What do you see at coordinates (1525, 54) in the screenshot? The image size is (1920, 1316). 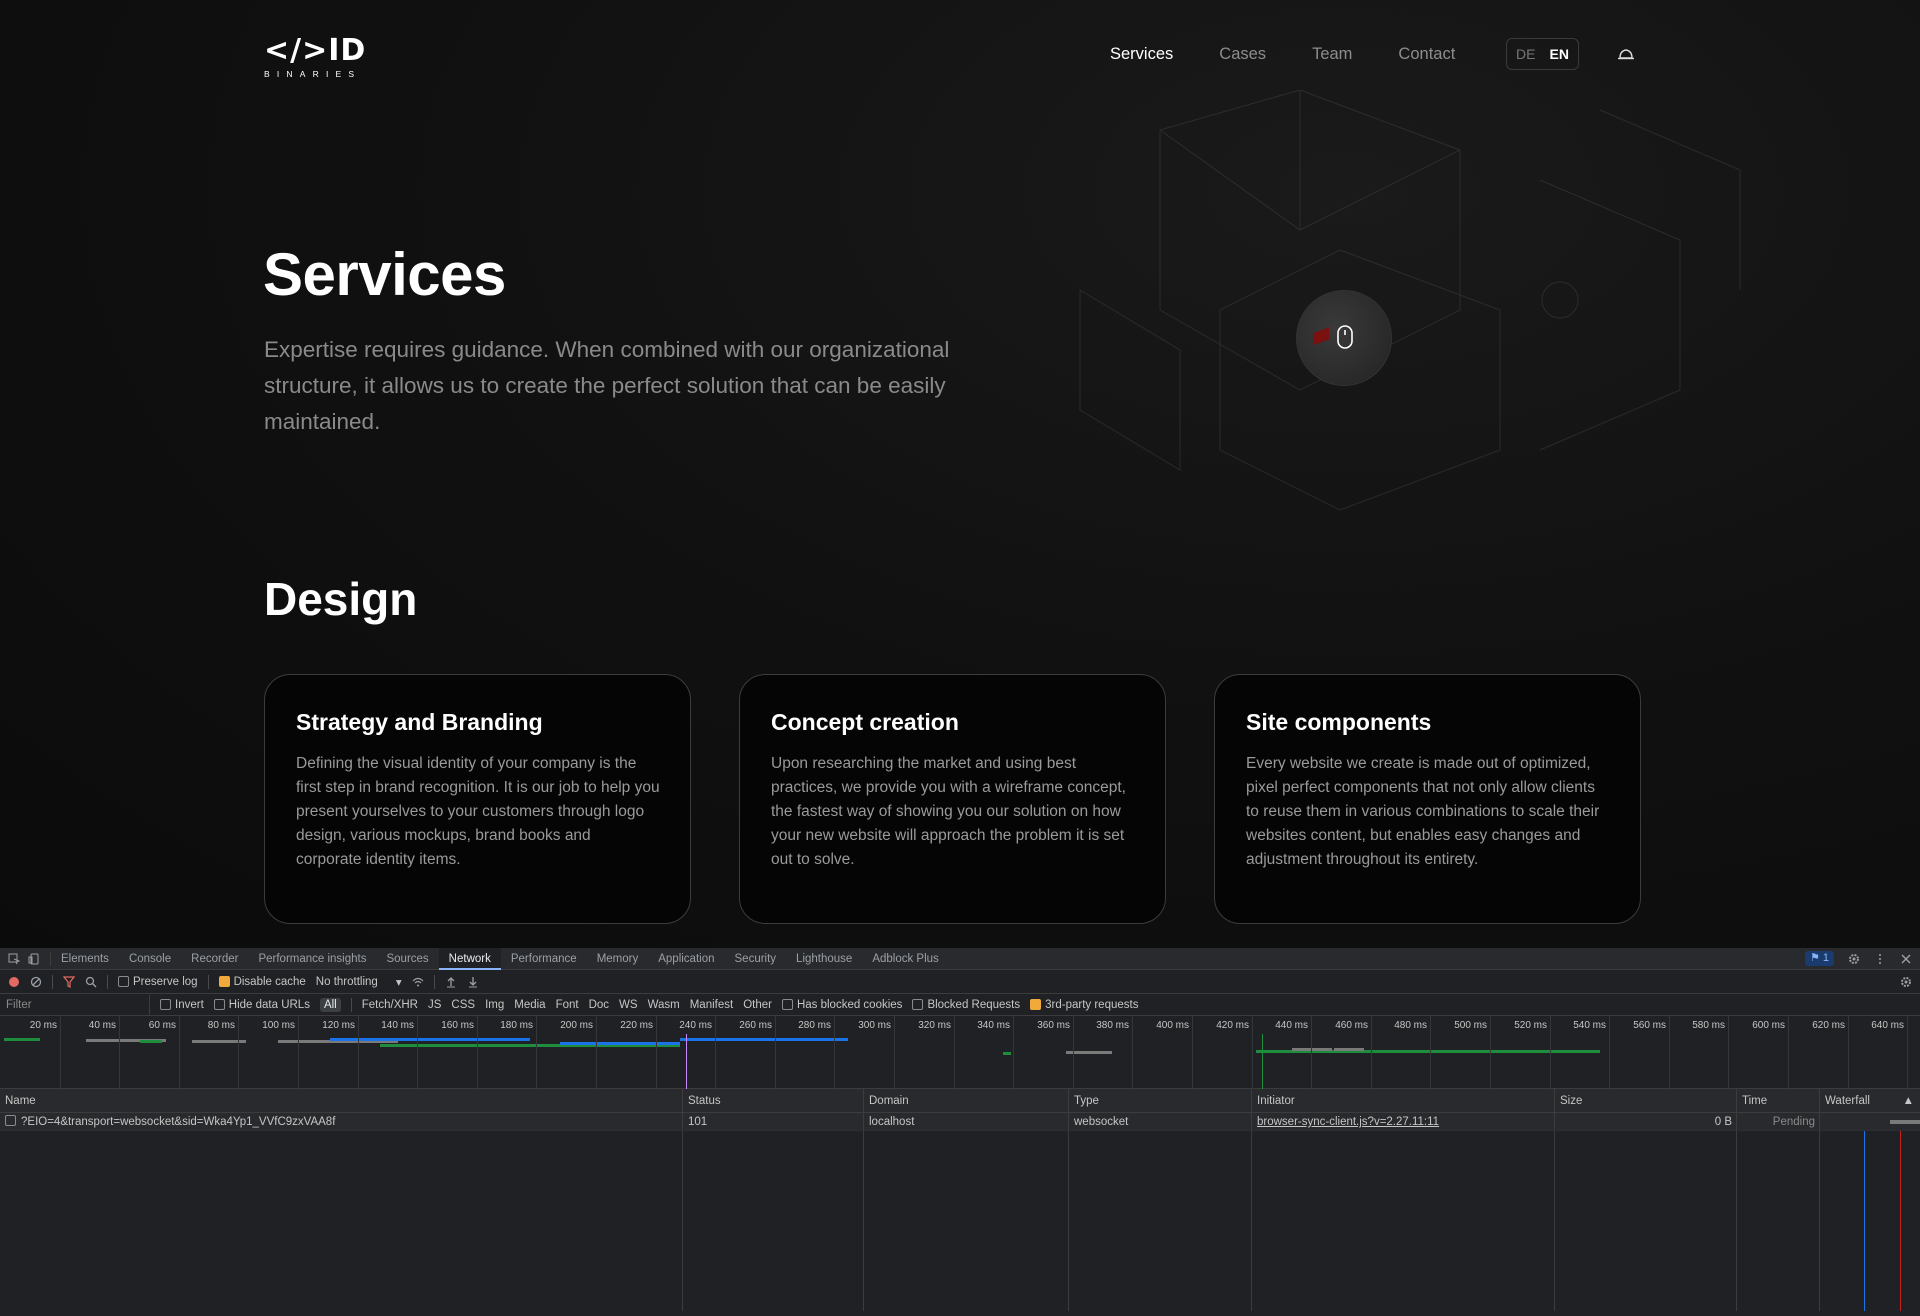 I see `lang-de-button: DE` at bounding box center [1525, 54].